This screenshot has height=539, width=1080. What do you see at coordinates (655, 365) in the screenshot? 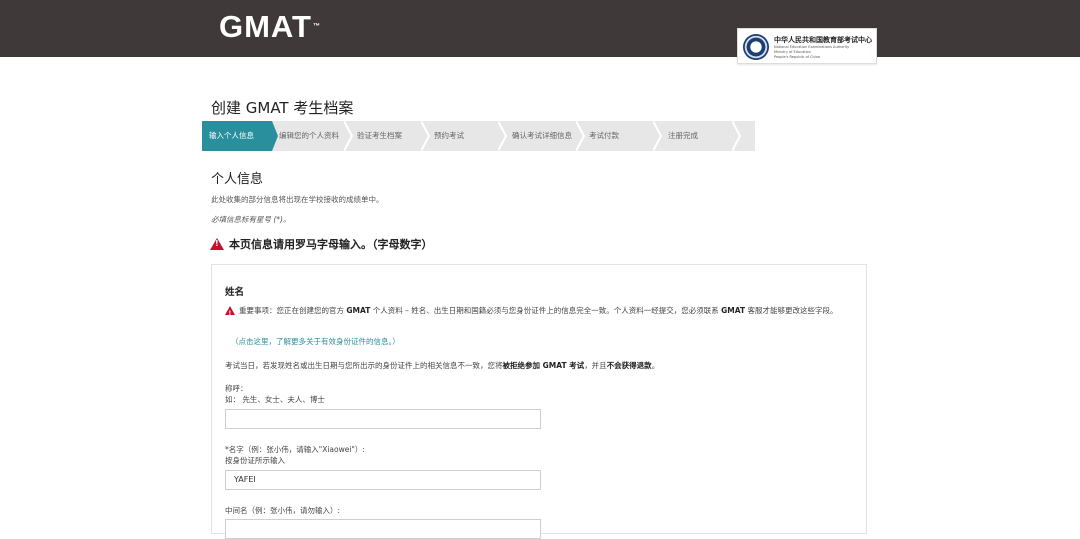
I see `refusal-text-part: 。` at bounding box center [655, 365].